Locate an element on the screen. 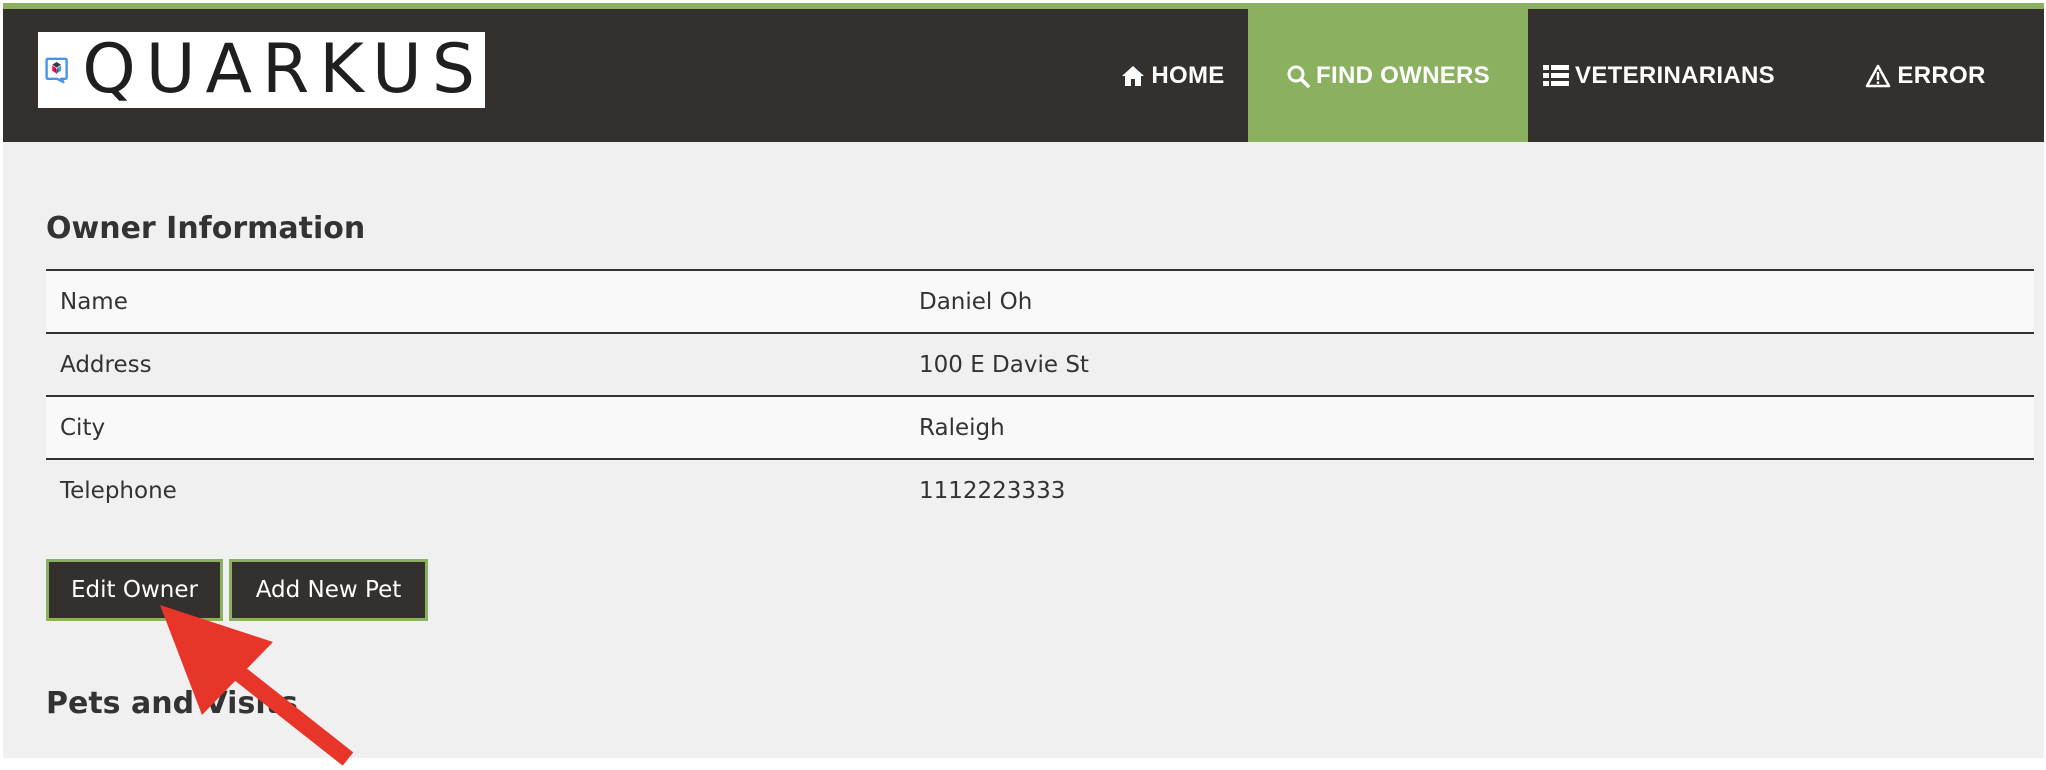 This screenshot has height=770, width=2046. nav-find-owners-label: FIND OWNERS is located at coordinates (1403, 75).